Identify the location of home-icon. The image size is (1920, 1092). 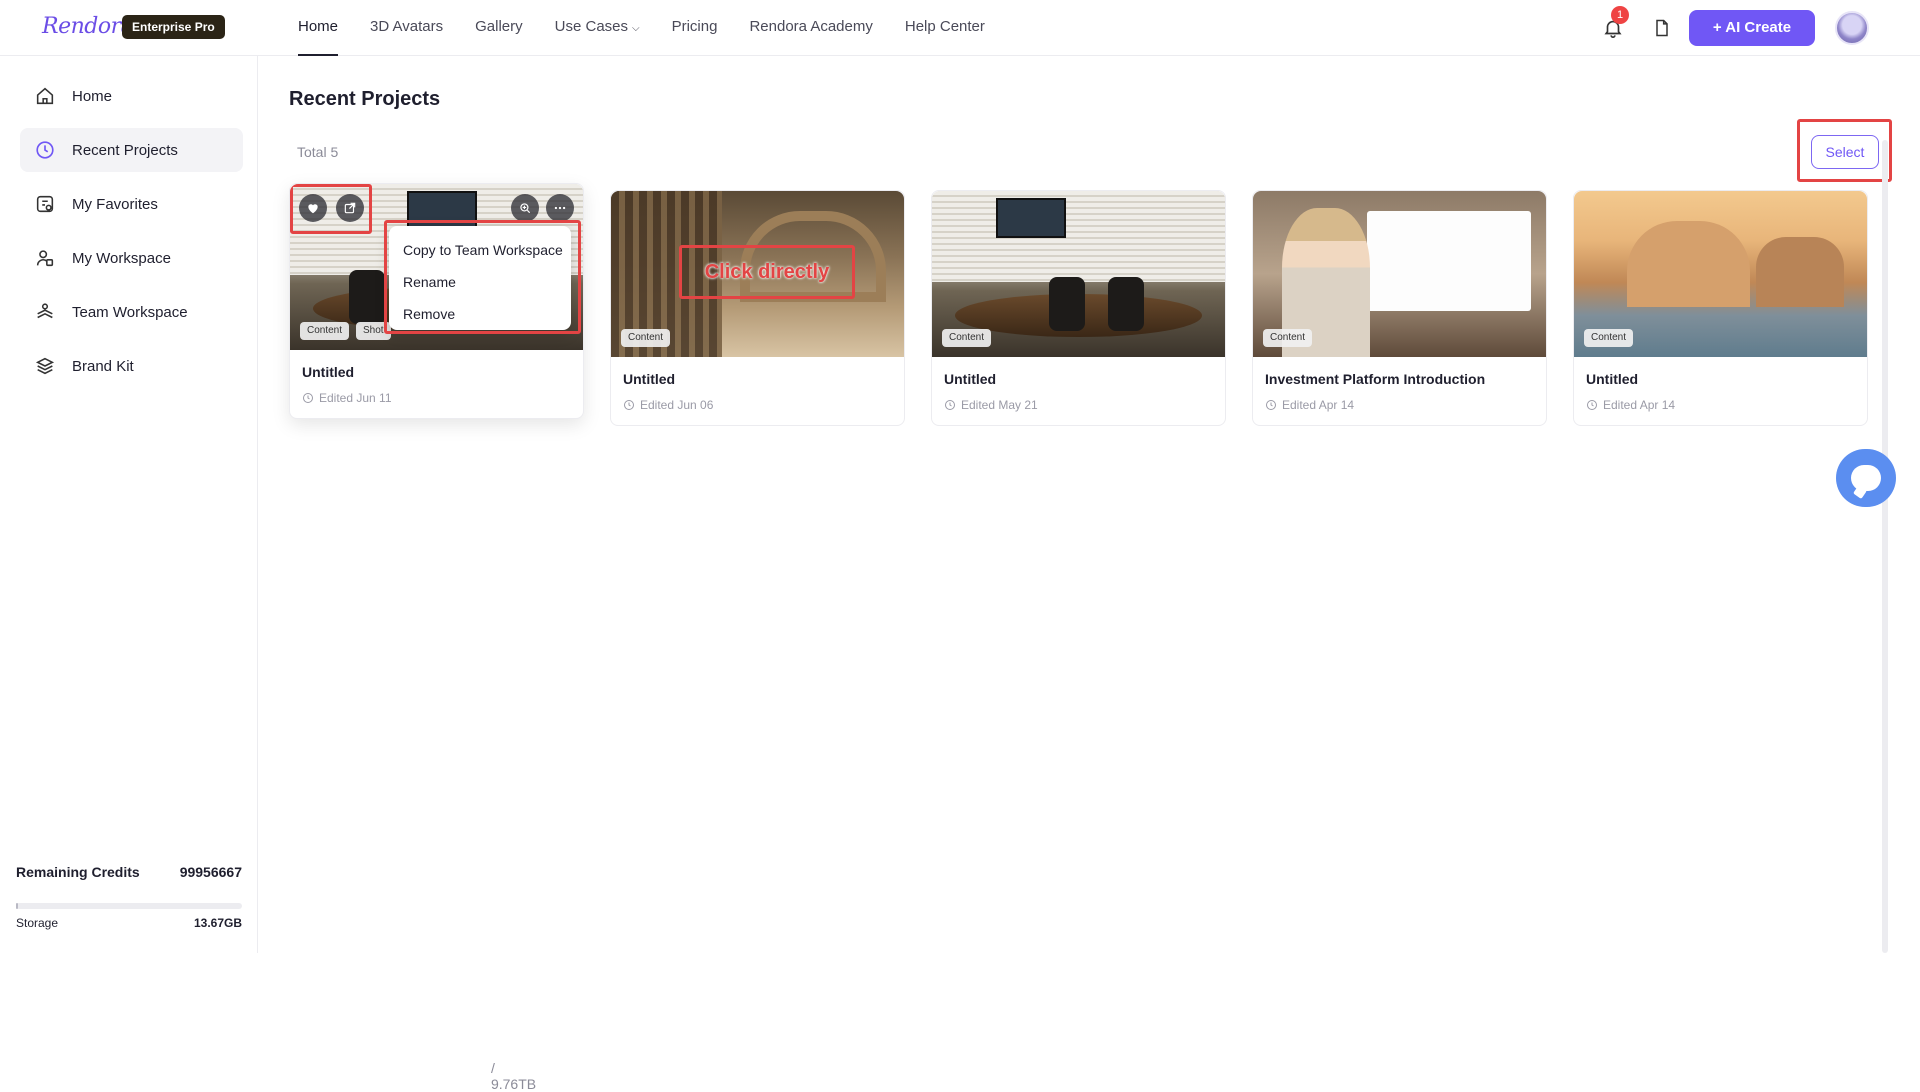
(45, 96).